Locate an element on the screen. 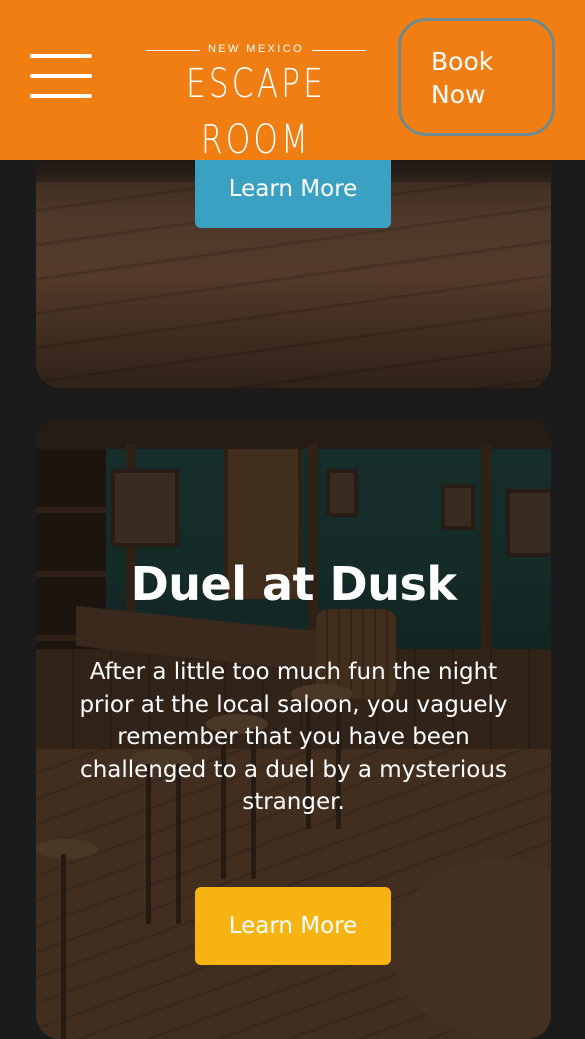 The height and width of the screenshot is (1039, 585). book-now-button: Book Now is located at coordinates (476, 77).